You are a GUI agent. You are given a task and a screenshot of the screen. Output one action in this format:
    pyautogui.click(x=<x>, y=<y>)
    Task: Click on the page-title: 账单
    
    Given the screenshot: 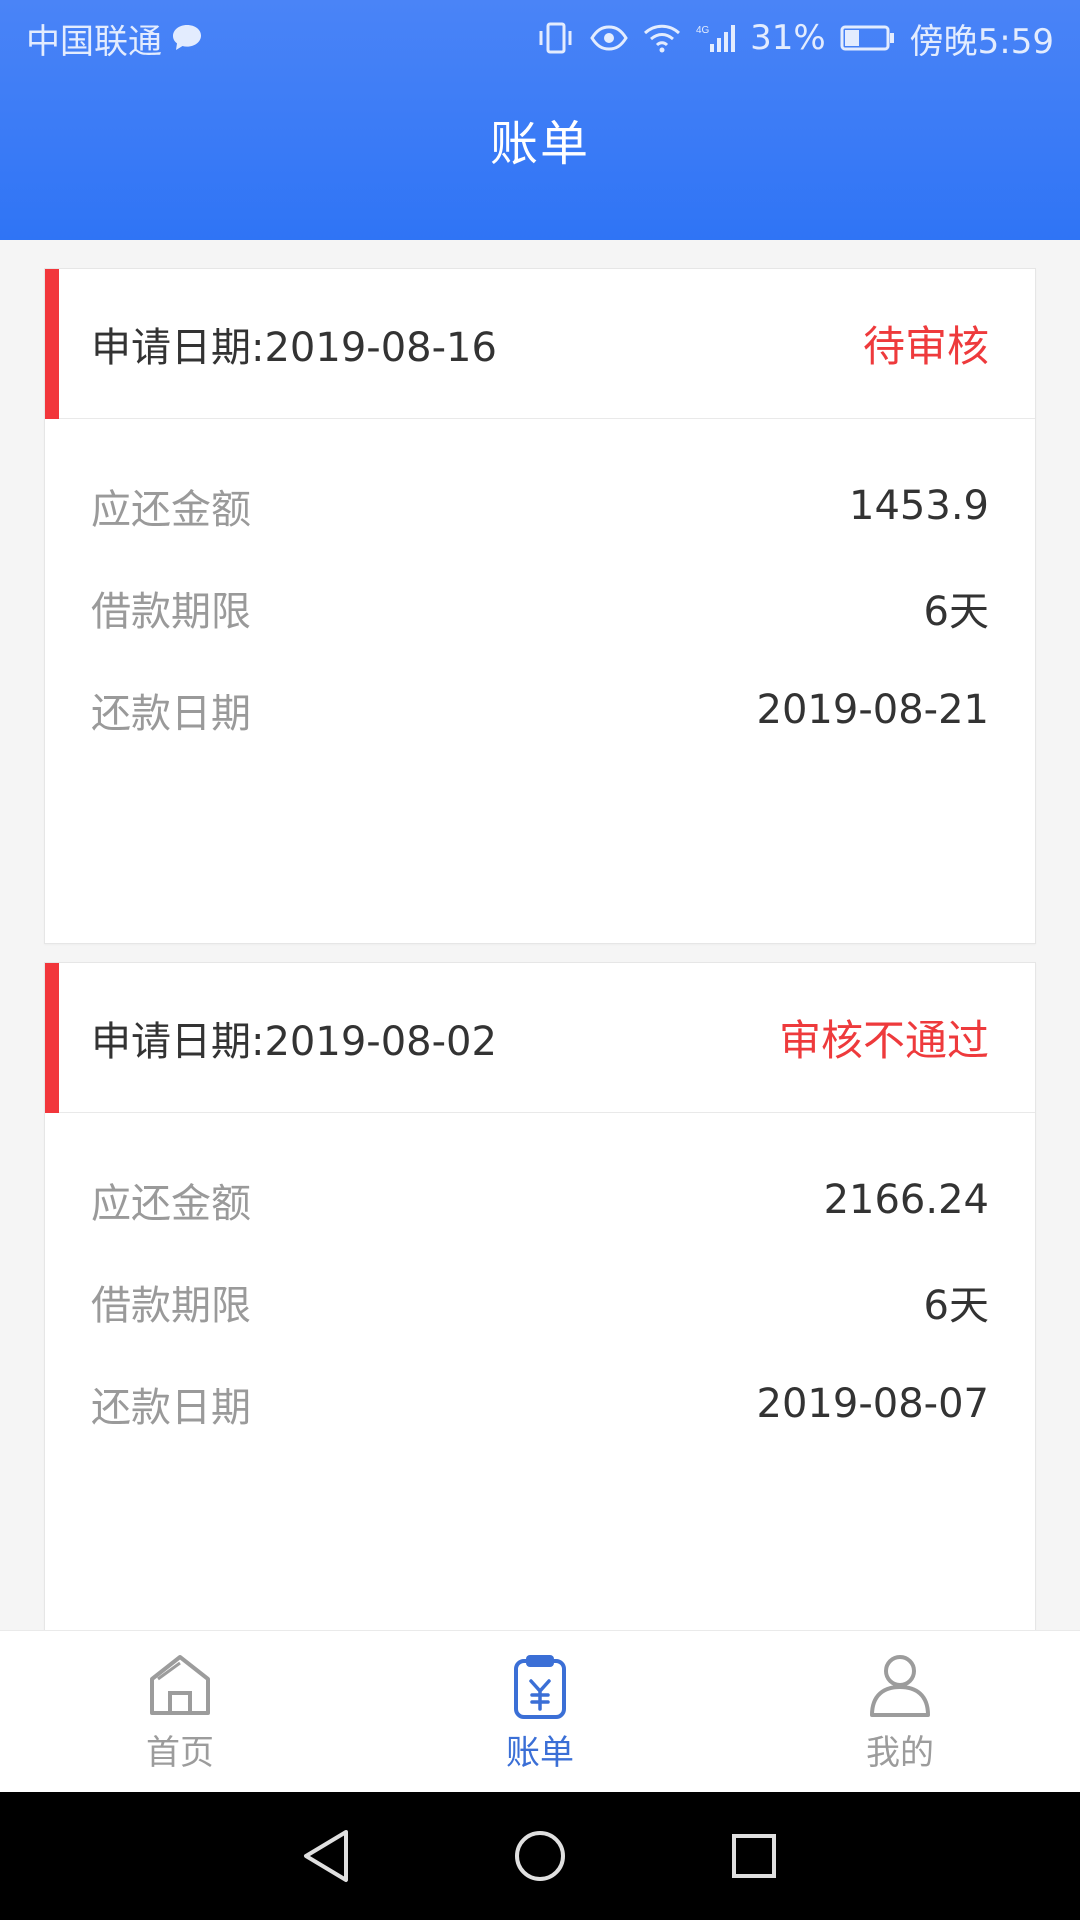 What is the action you would take?
    pyautogui.click(x=539, y=144)
    